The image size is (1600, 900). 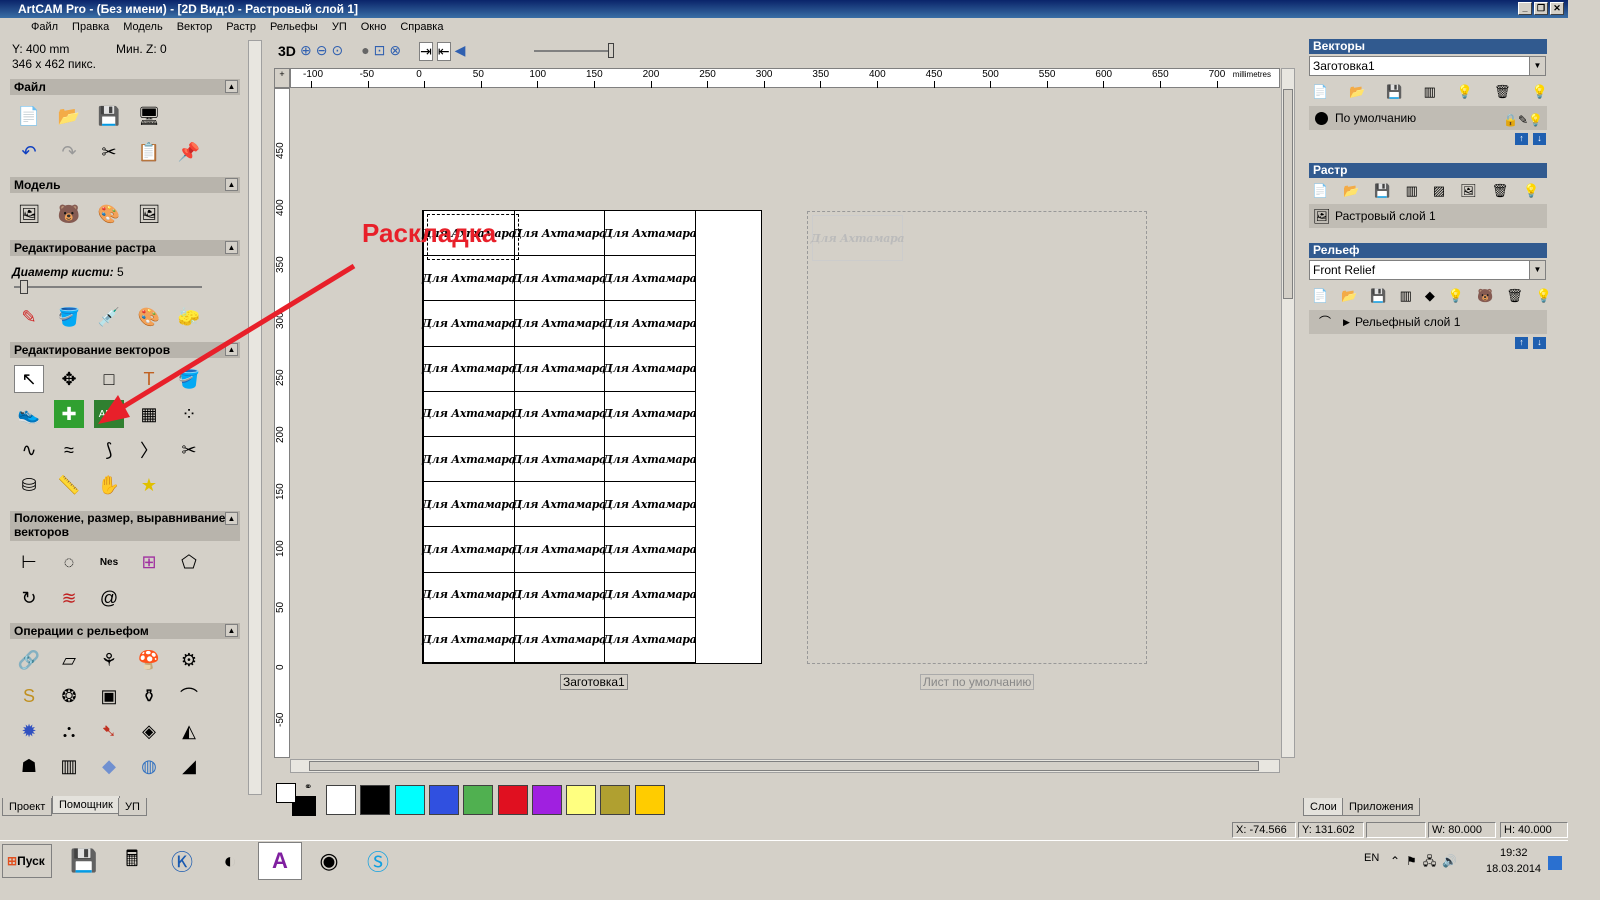 What do you see at coordinates (1557, 8) in the screenshot?
I see `close-button: ✕` at bounding box center [1557, 8].